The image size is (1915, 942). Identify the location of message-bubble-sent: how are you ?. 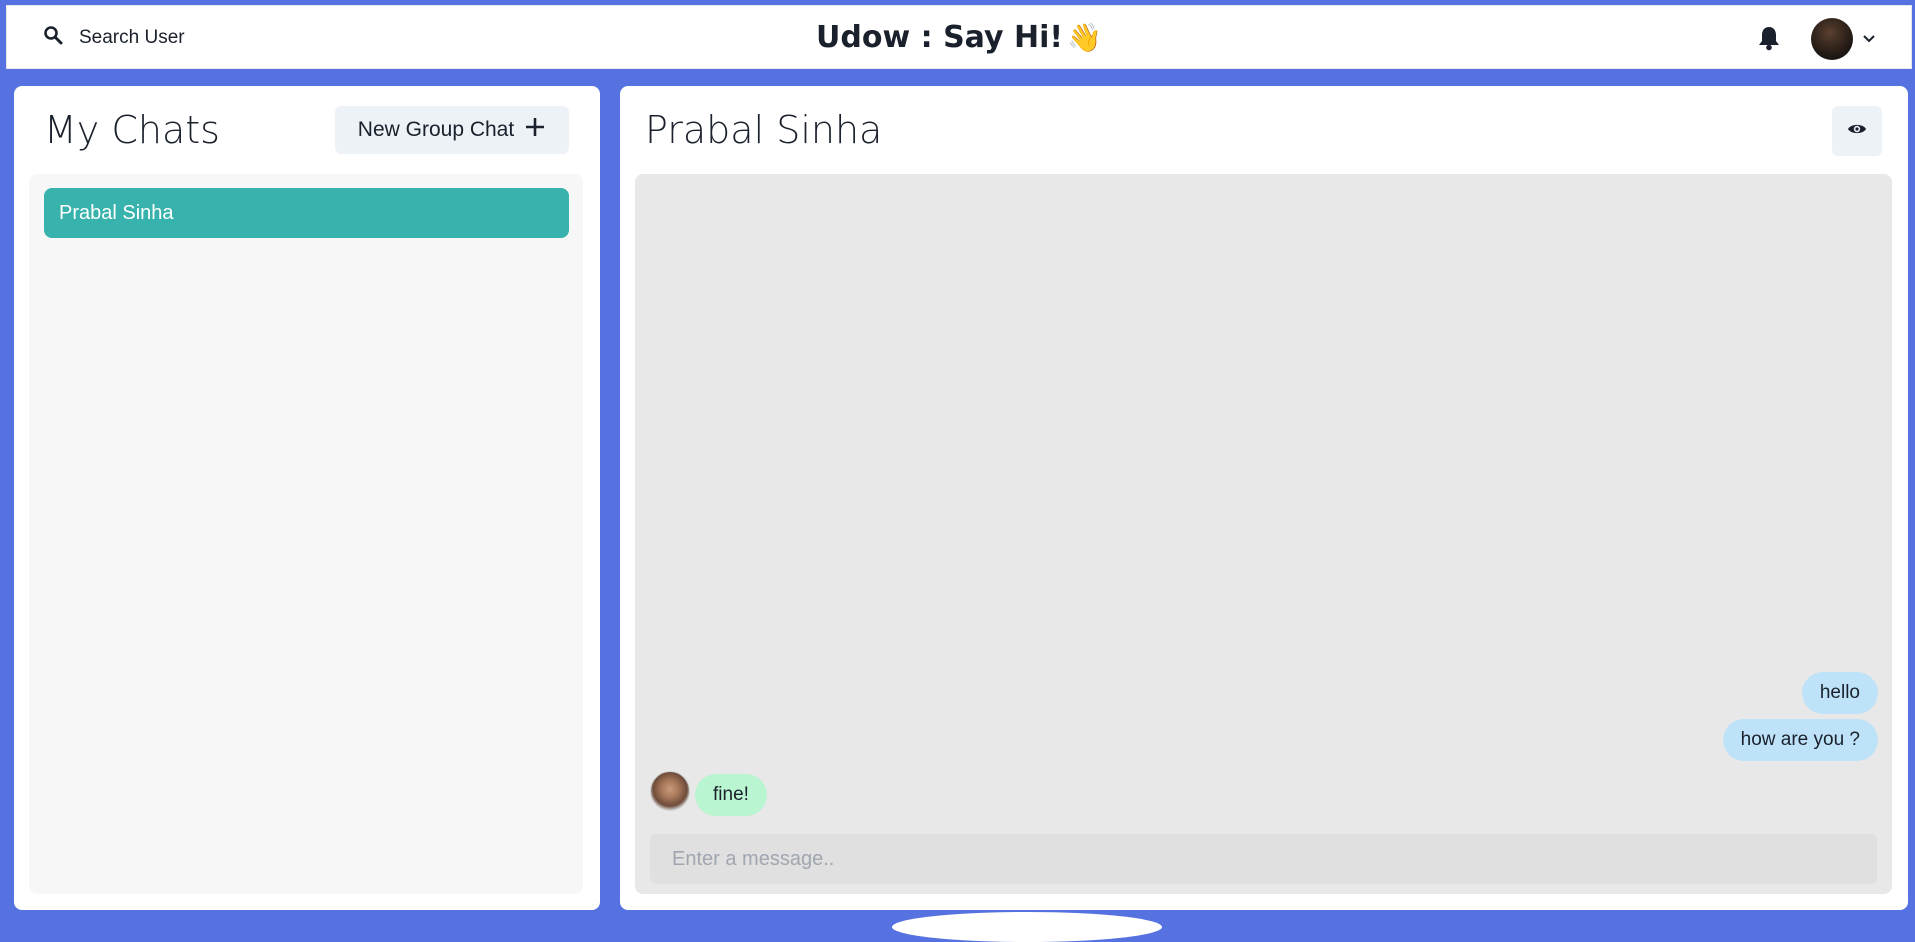
(1800, 740).